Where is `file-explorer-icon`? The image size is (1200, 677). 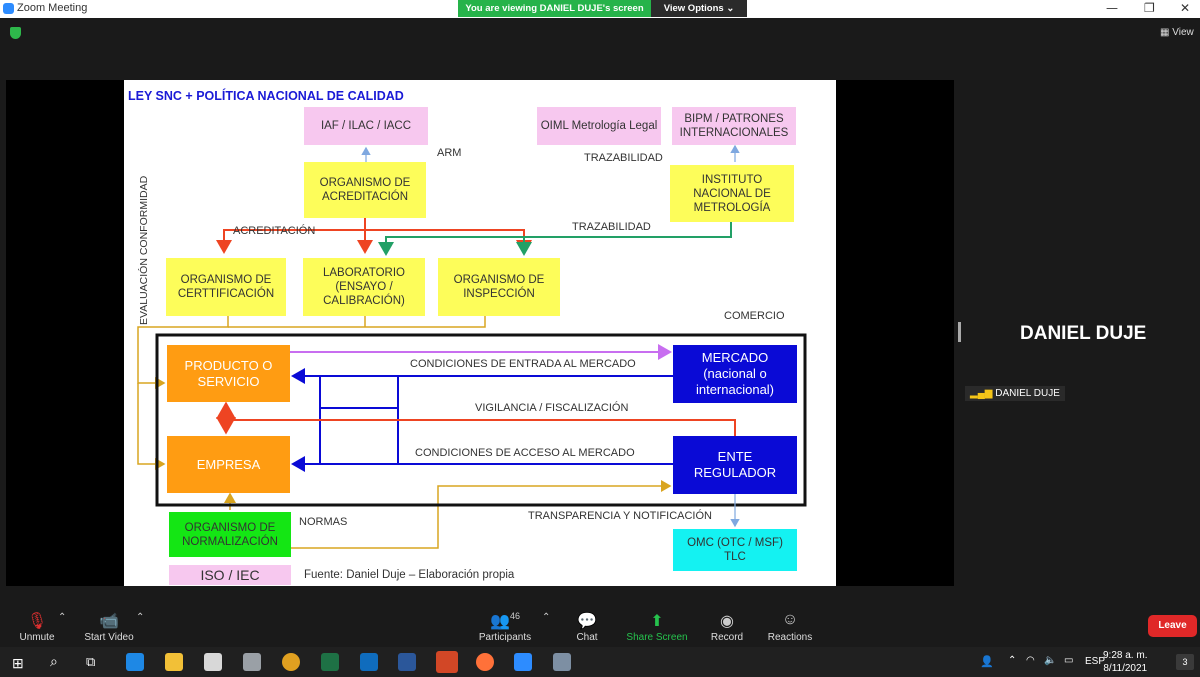 file-explorer-icon is located at coordinates (174, 662).